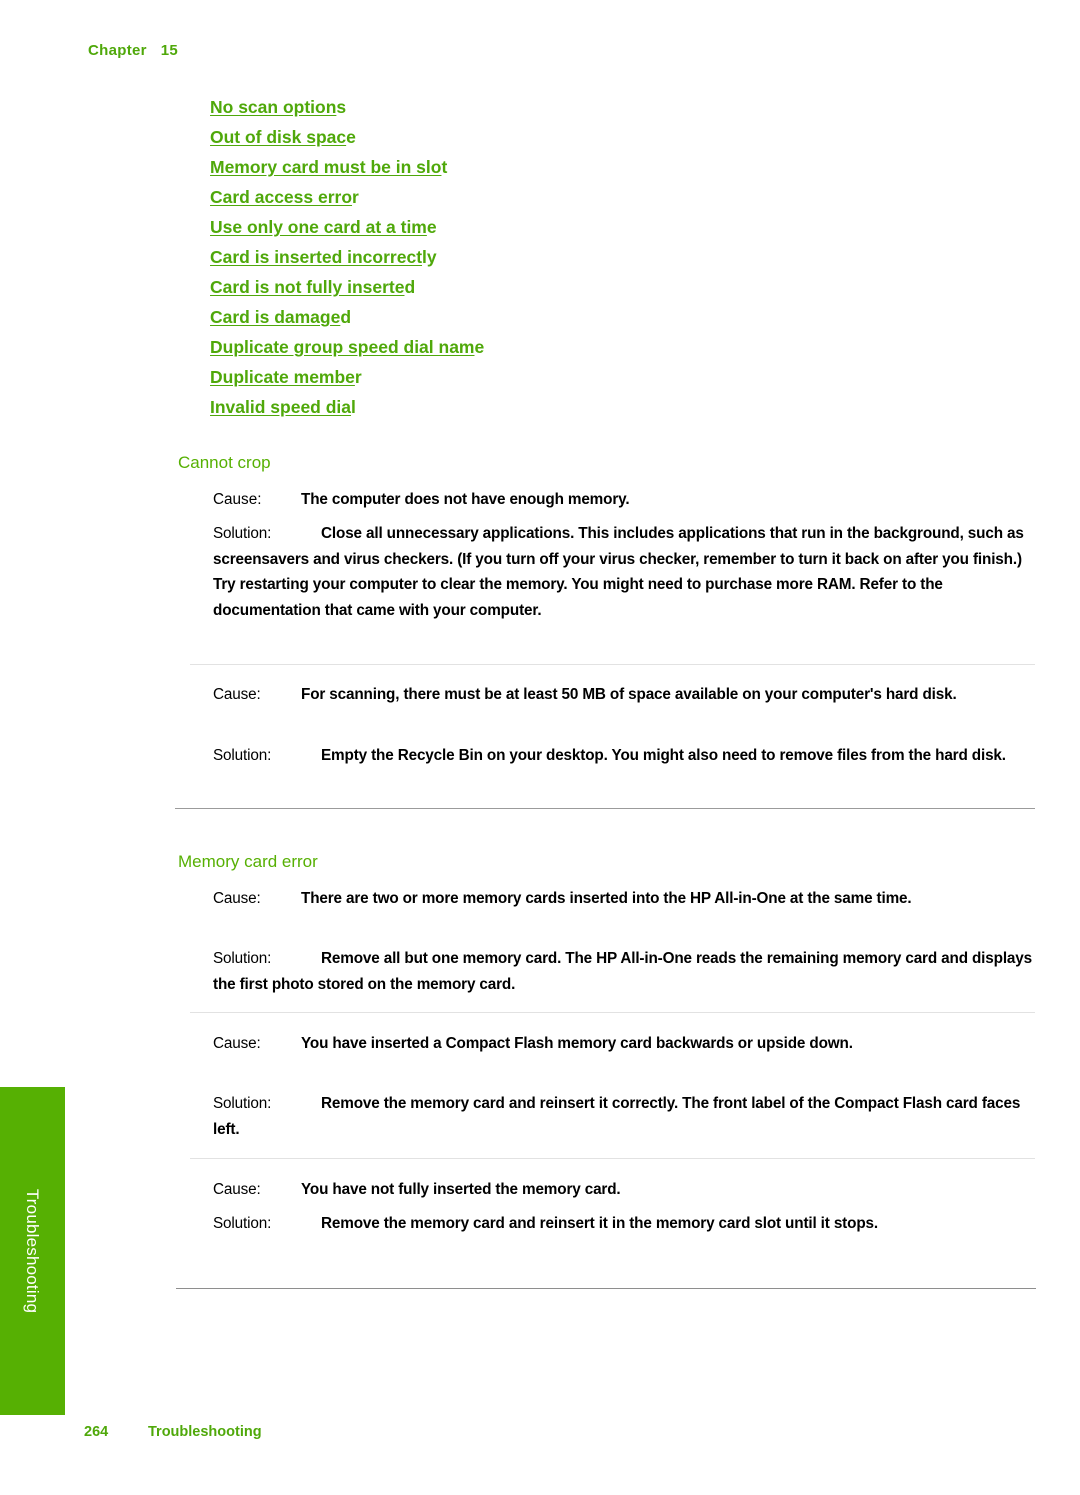 The height and width of the screenshot is (1495, 1080). I want to click on chapter-header: Chapter 15, so click(133, 50).